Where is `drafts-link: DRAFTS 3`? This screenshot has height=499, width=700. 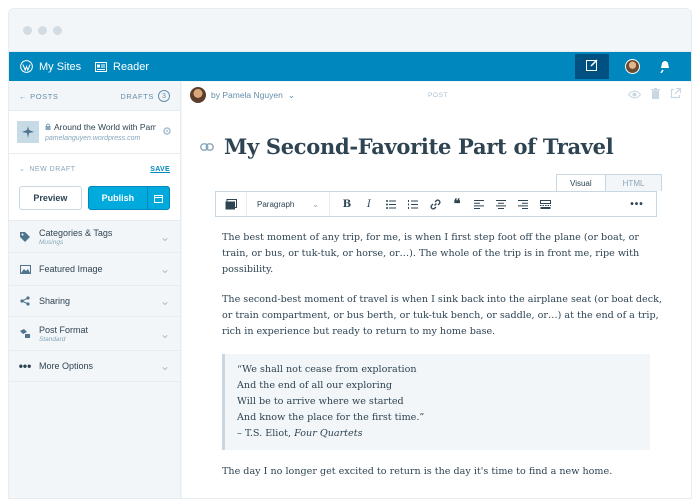 drafts-link: DRAFTS 3 is located at coordinates (145, 96).